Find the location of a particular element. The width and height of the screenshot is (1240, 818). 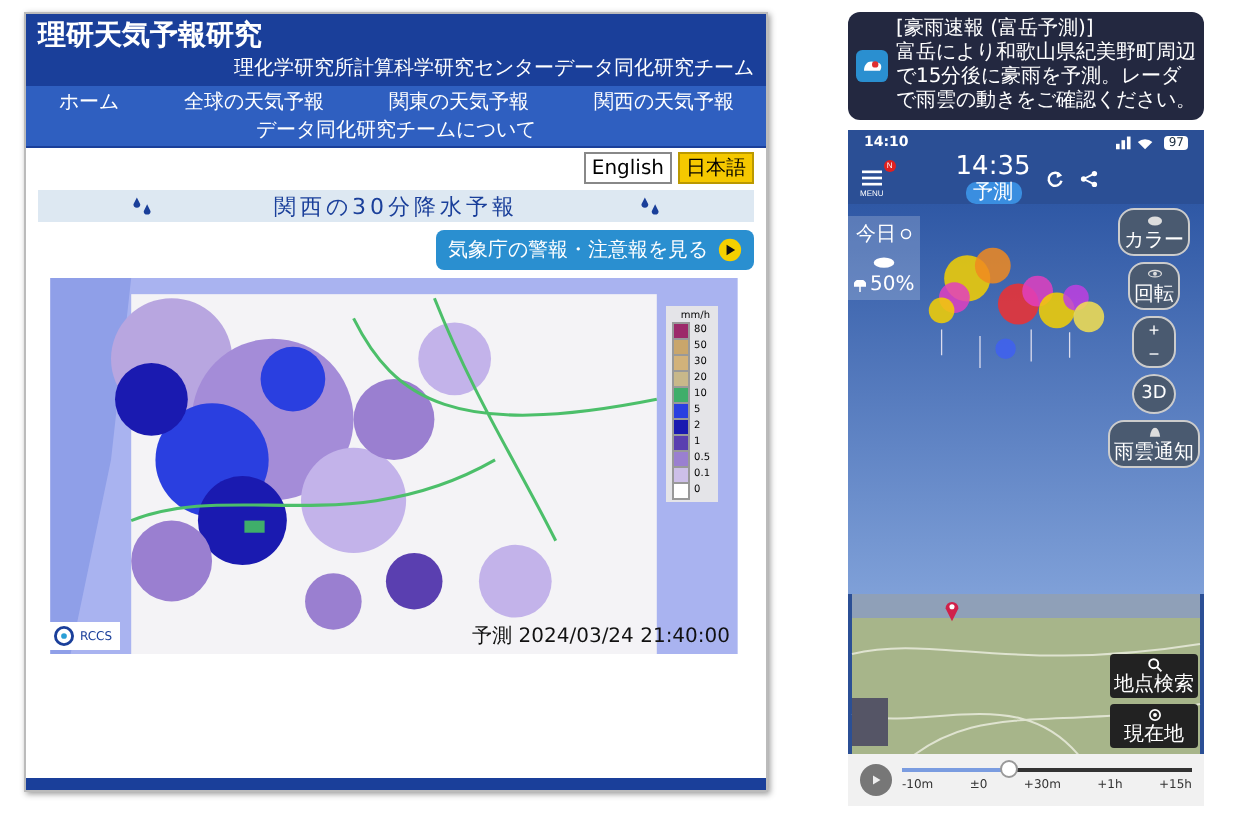

refresh-button is located at coordinates (1055, 179).